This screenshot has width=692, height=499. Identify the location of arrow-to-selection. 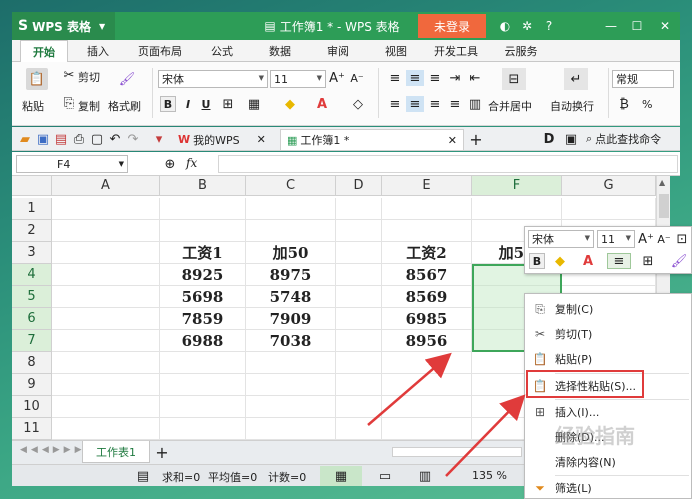
(409, 389).